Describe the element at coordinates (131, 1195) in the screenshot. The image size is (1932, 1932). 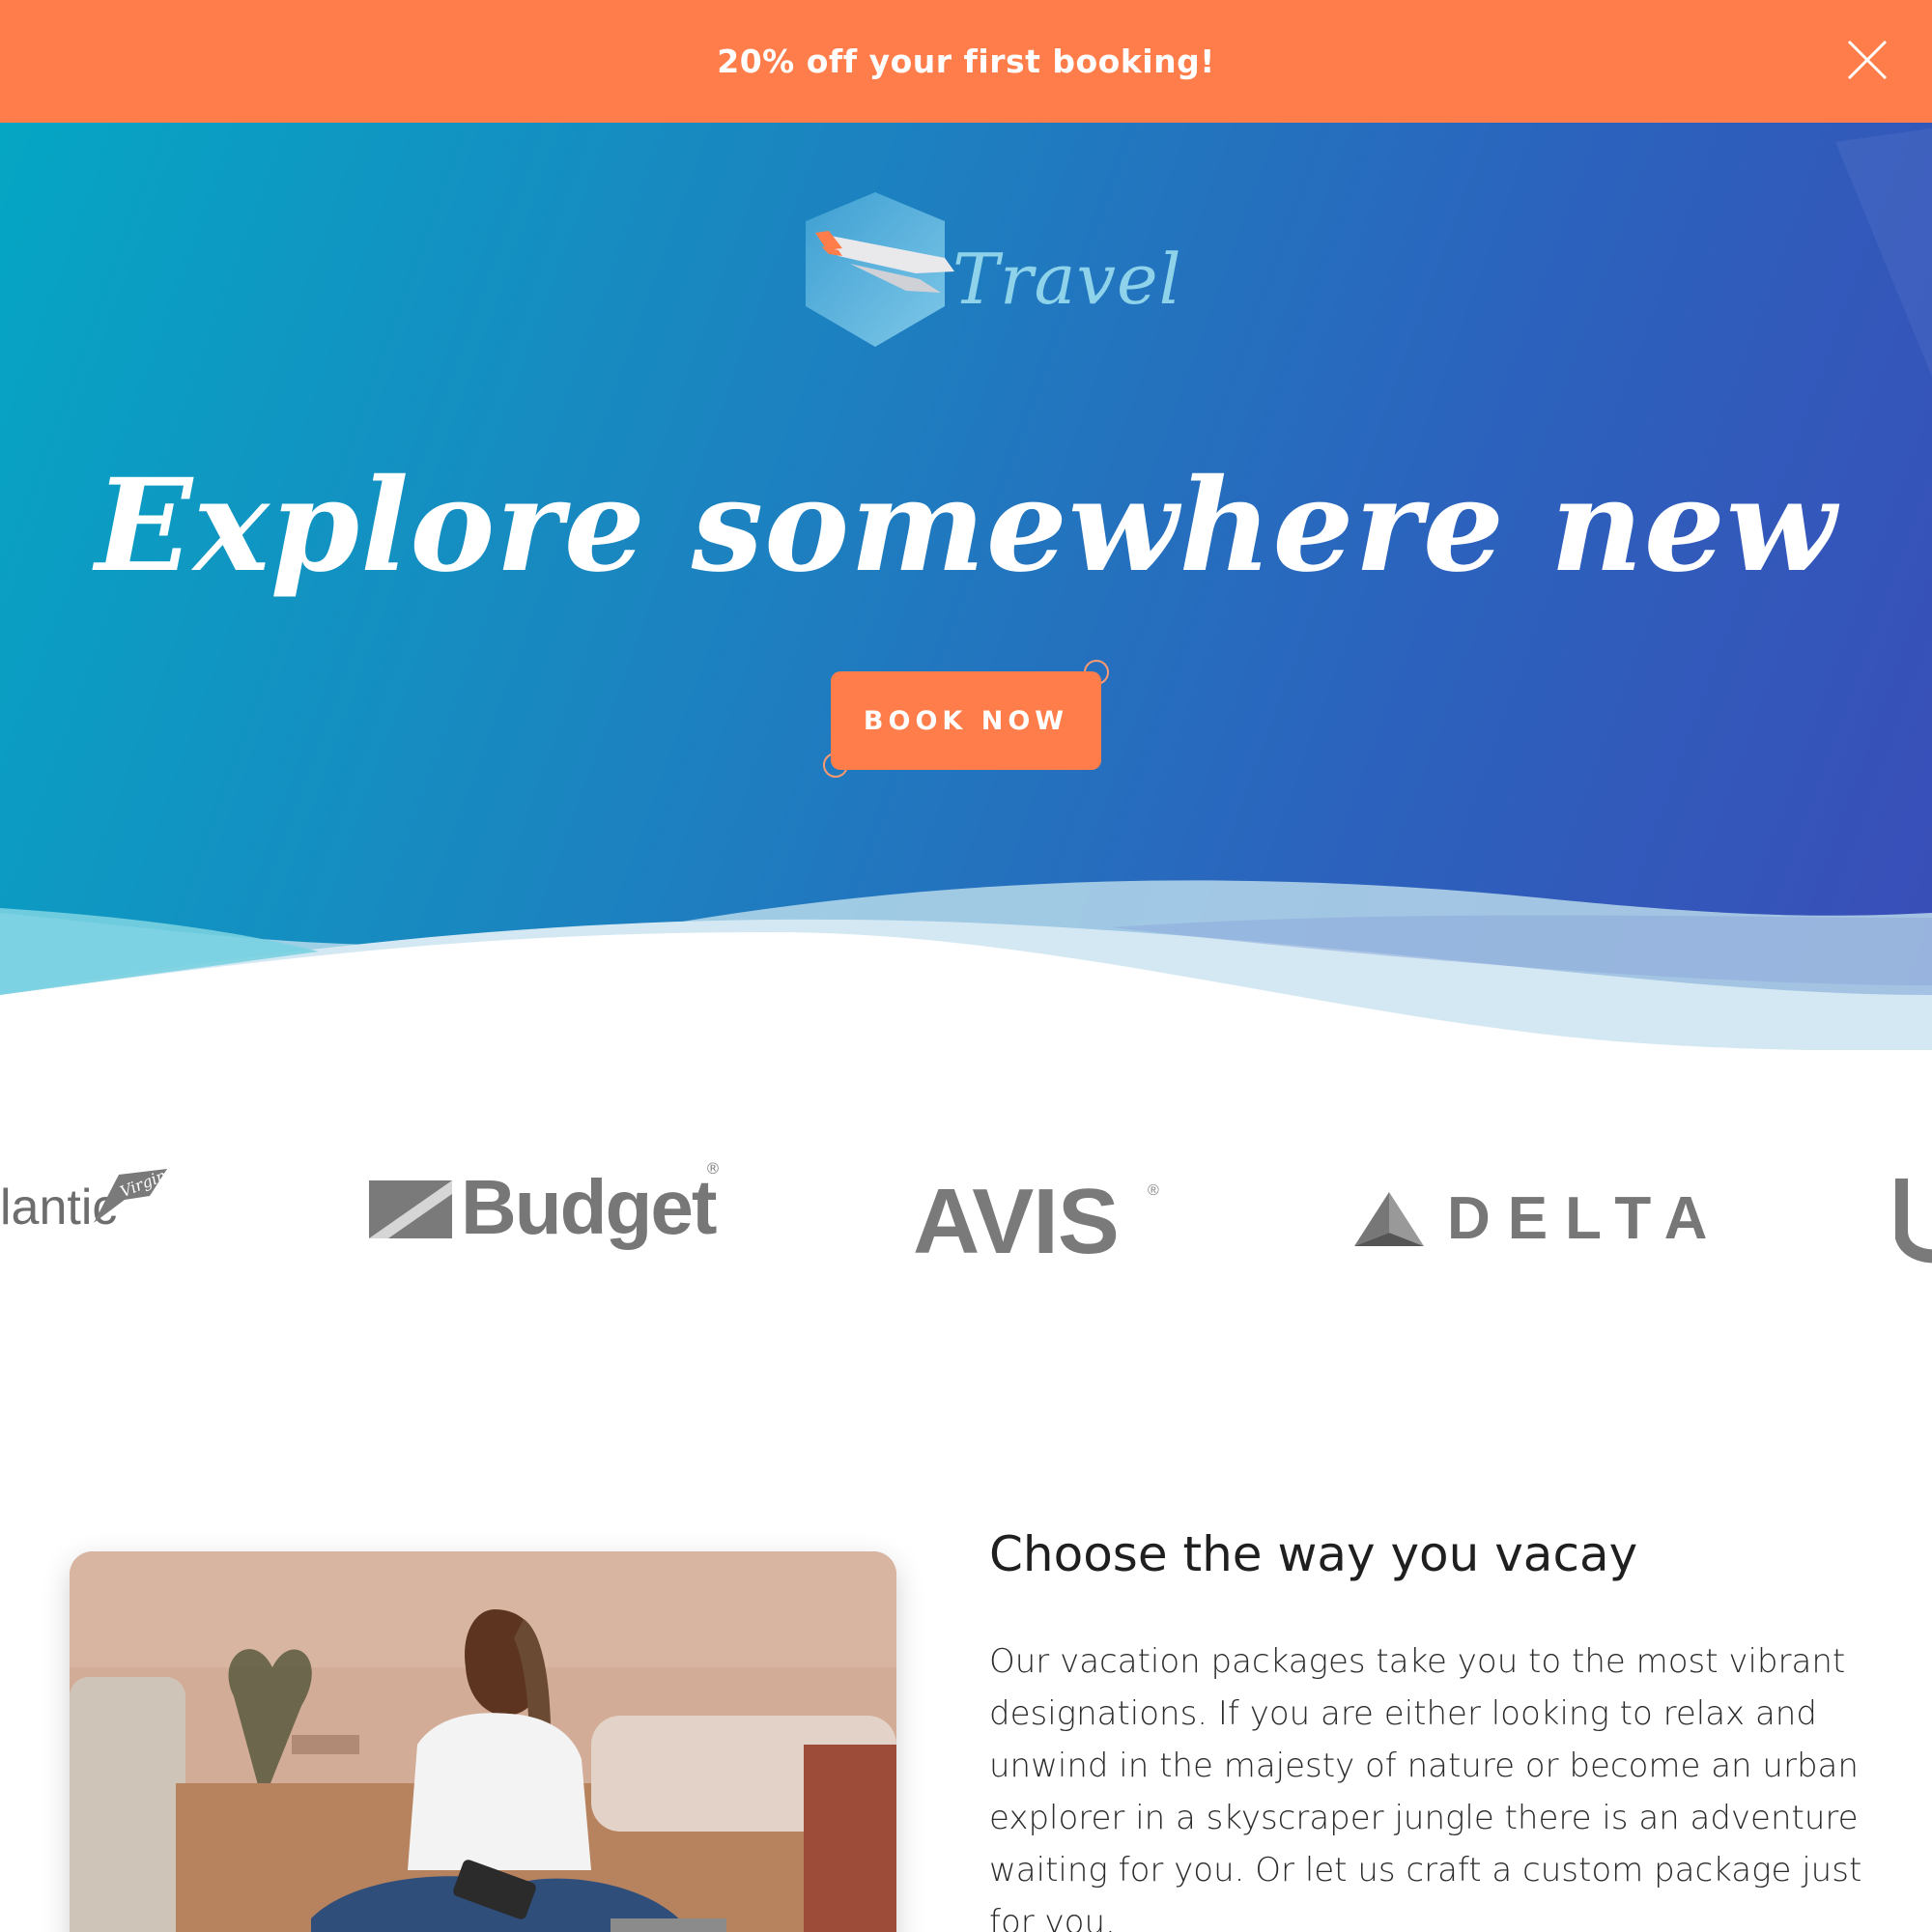
I see `virgin-tail-icon: Virgin` at that location.